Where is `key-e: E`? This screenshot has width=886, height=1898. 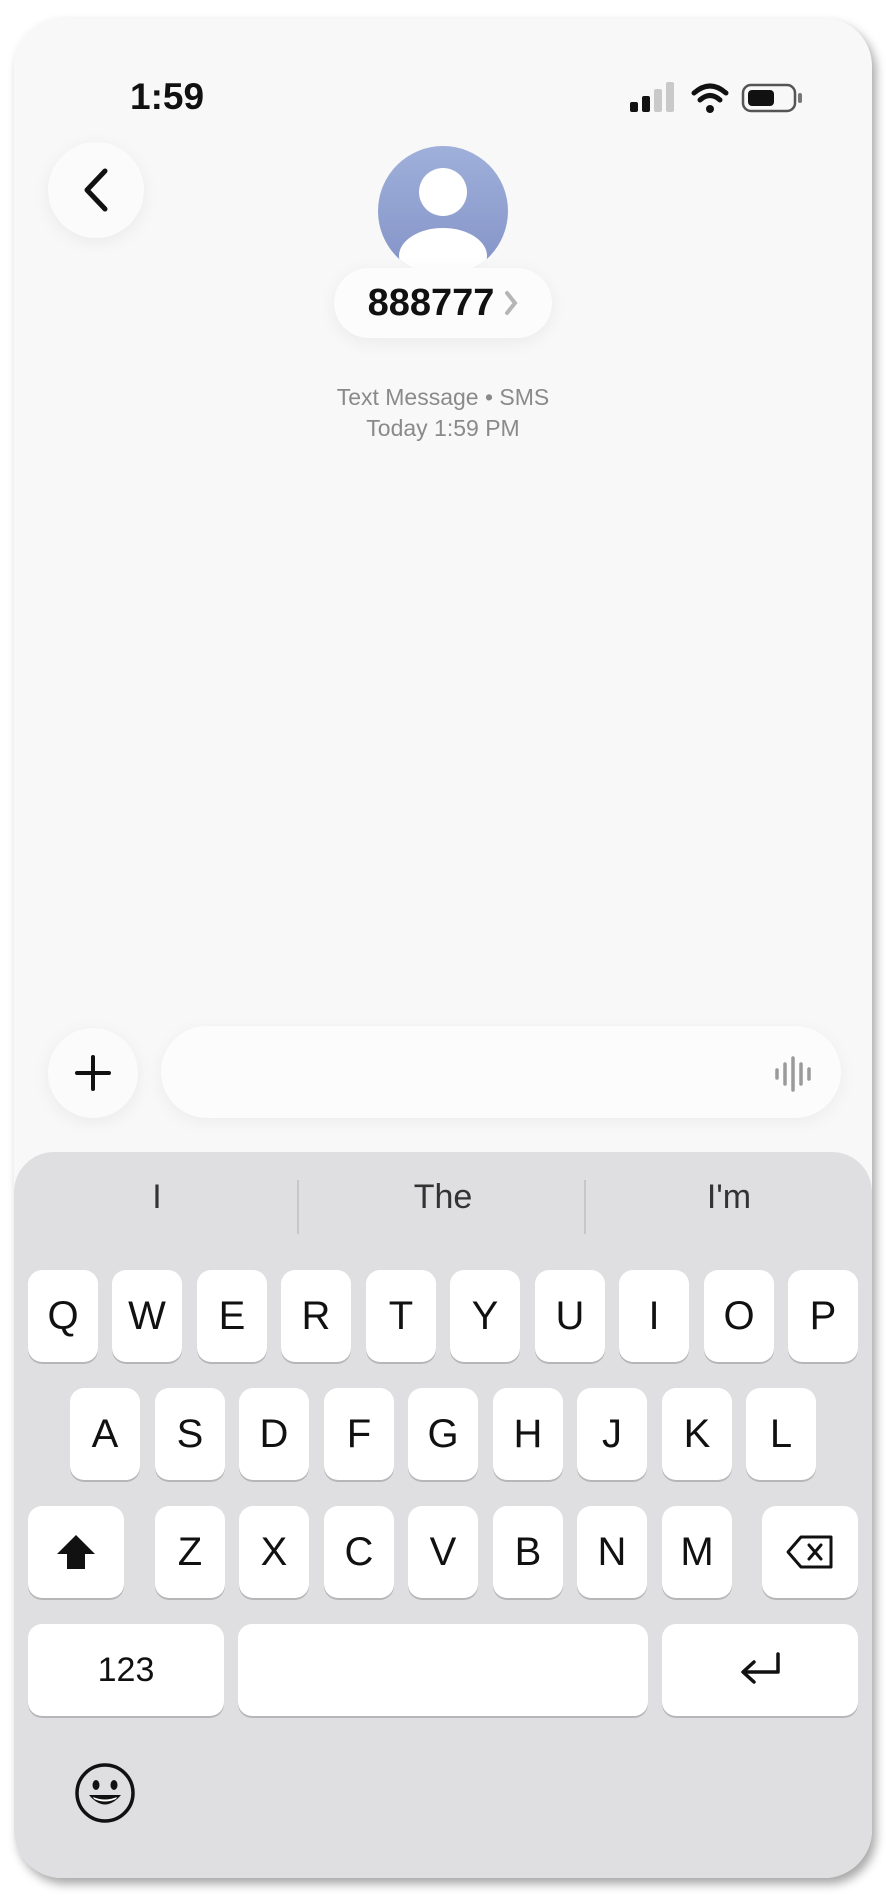
key-e: E is located at coordinates (232, 1316).